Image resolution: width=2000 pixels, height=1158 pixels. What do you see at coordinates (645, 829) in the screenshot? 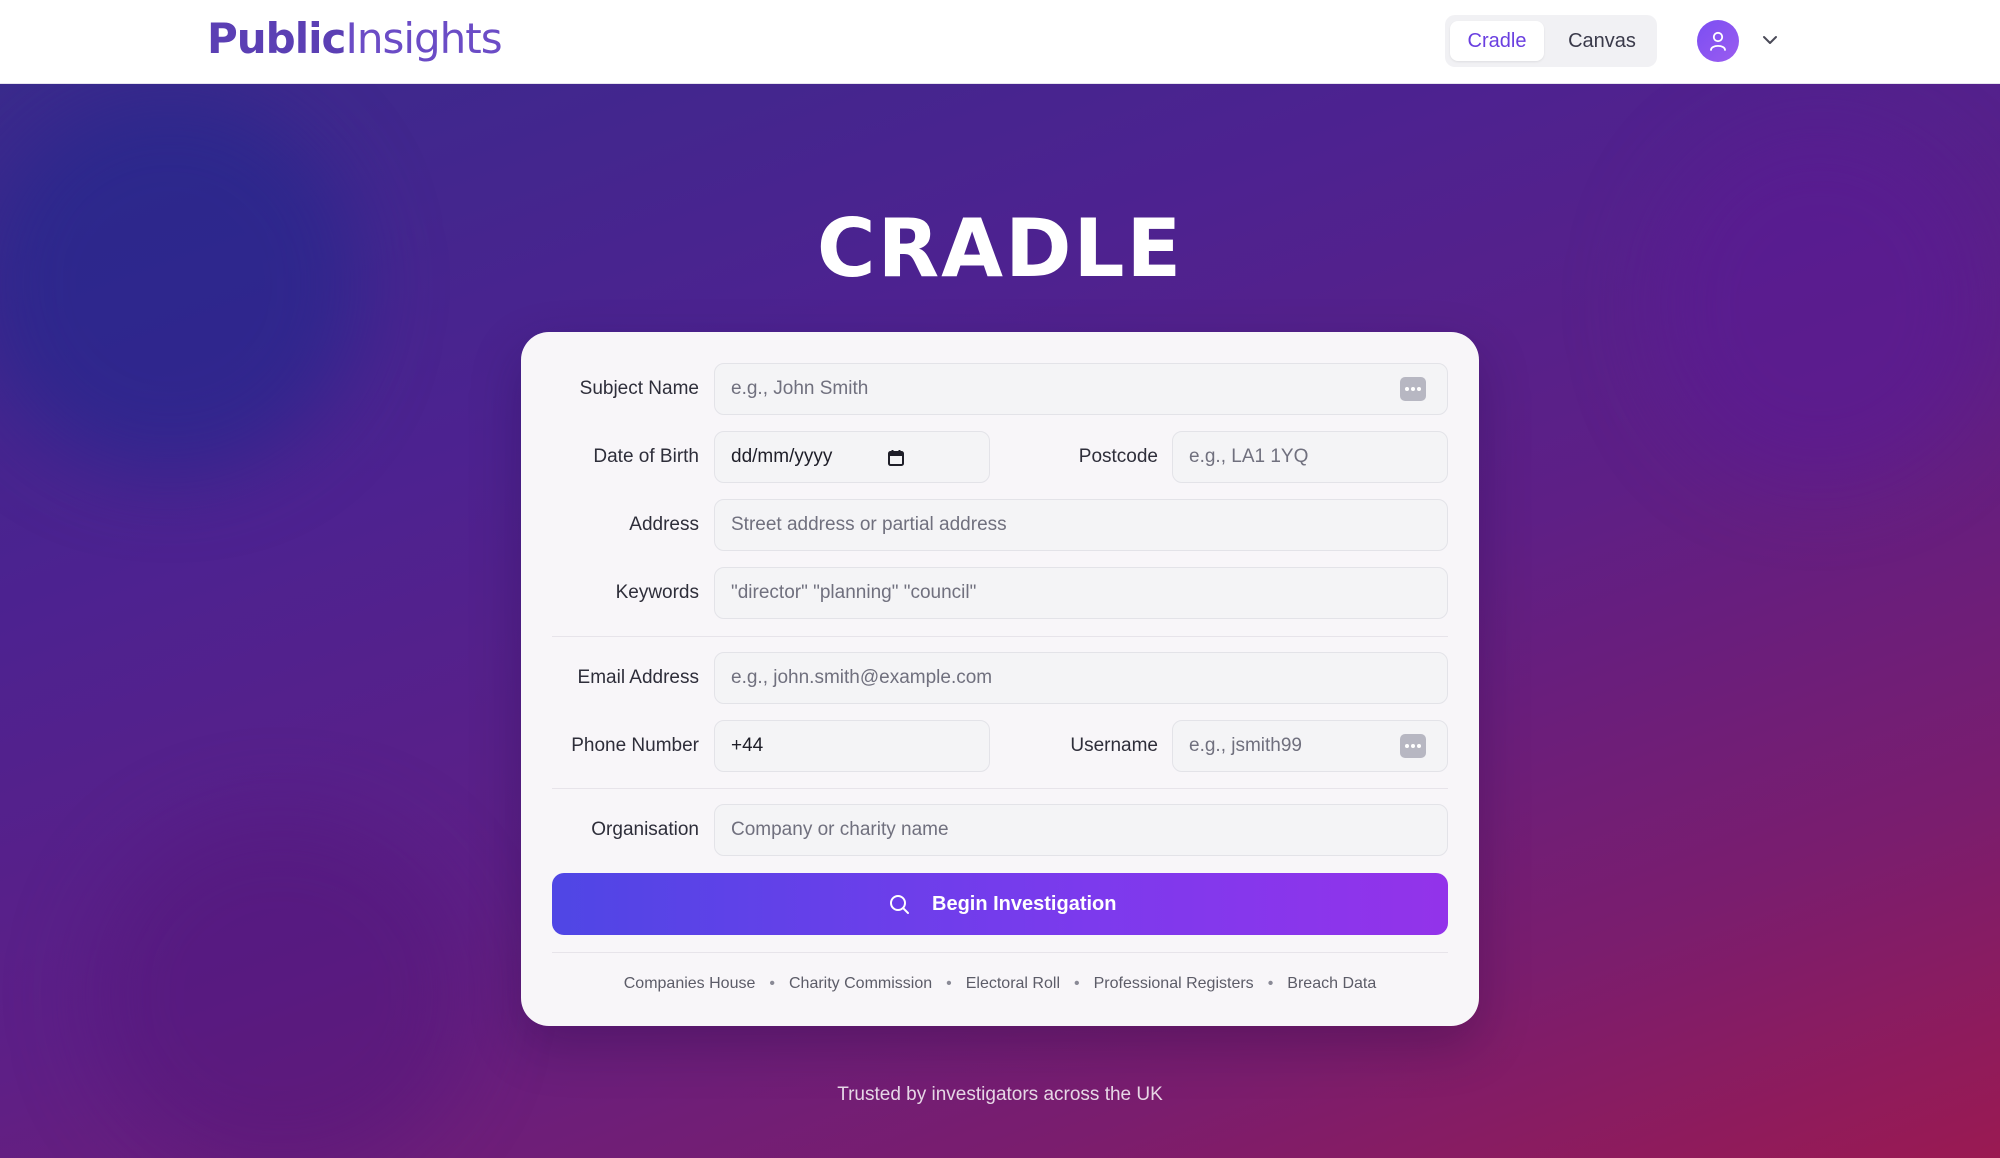
I see `organisation-label: Organisation` at bounding box center [645, 829].